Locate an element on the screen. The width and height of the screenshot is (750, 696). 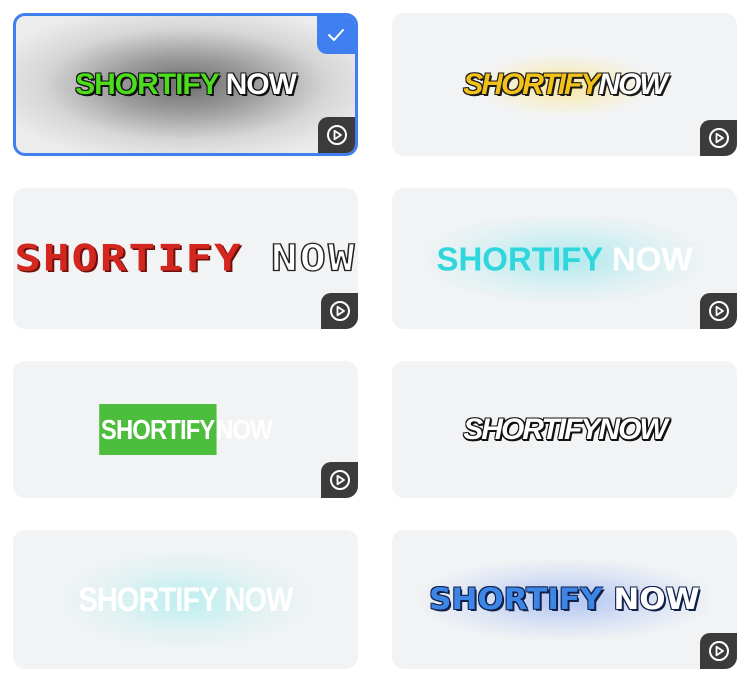
caption-style-card-white-soft-glow: SHORTIFY NOW is located at coordinates (185, 599).